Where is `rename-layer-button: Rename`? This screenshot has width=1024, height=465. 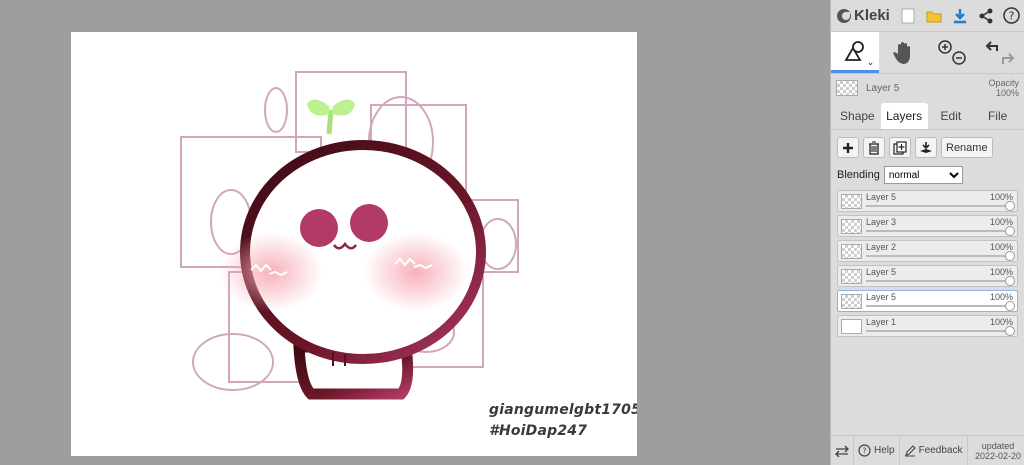 rename-layer-button: Rename is located at coordinates (967, 147).